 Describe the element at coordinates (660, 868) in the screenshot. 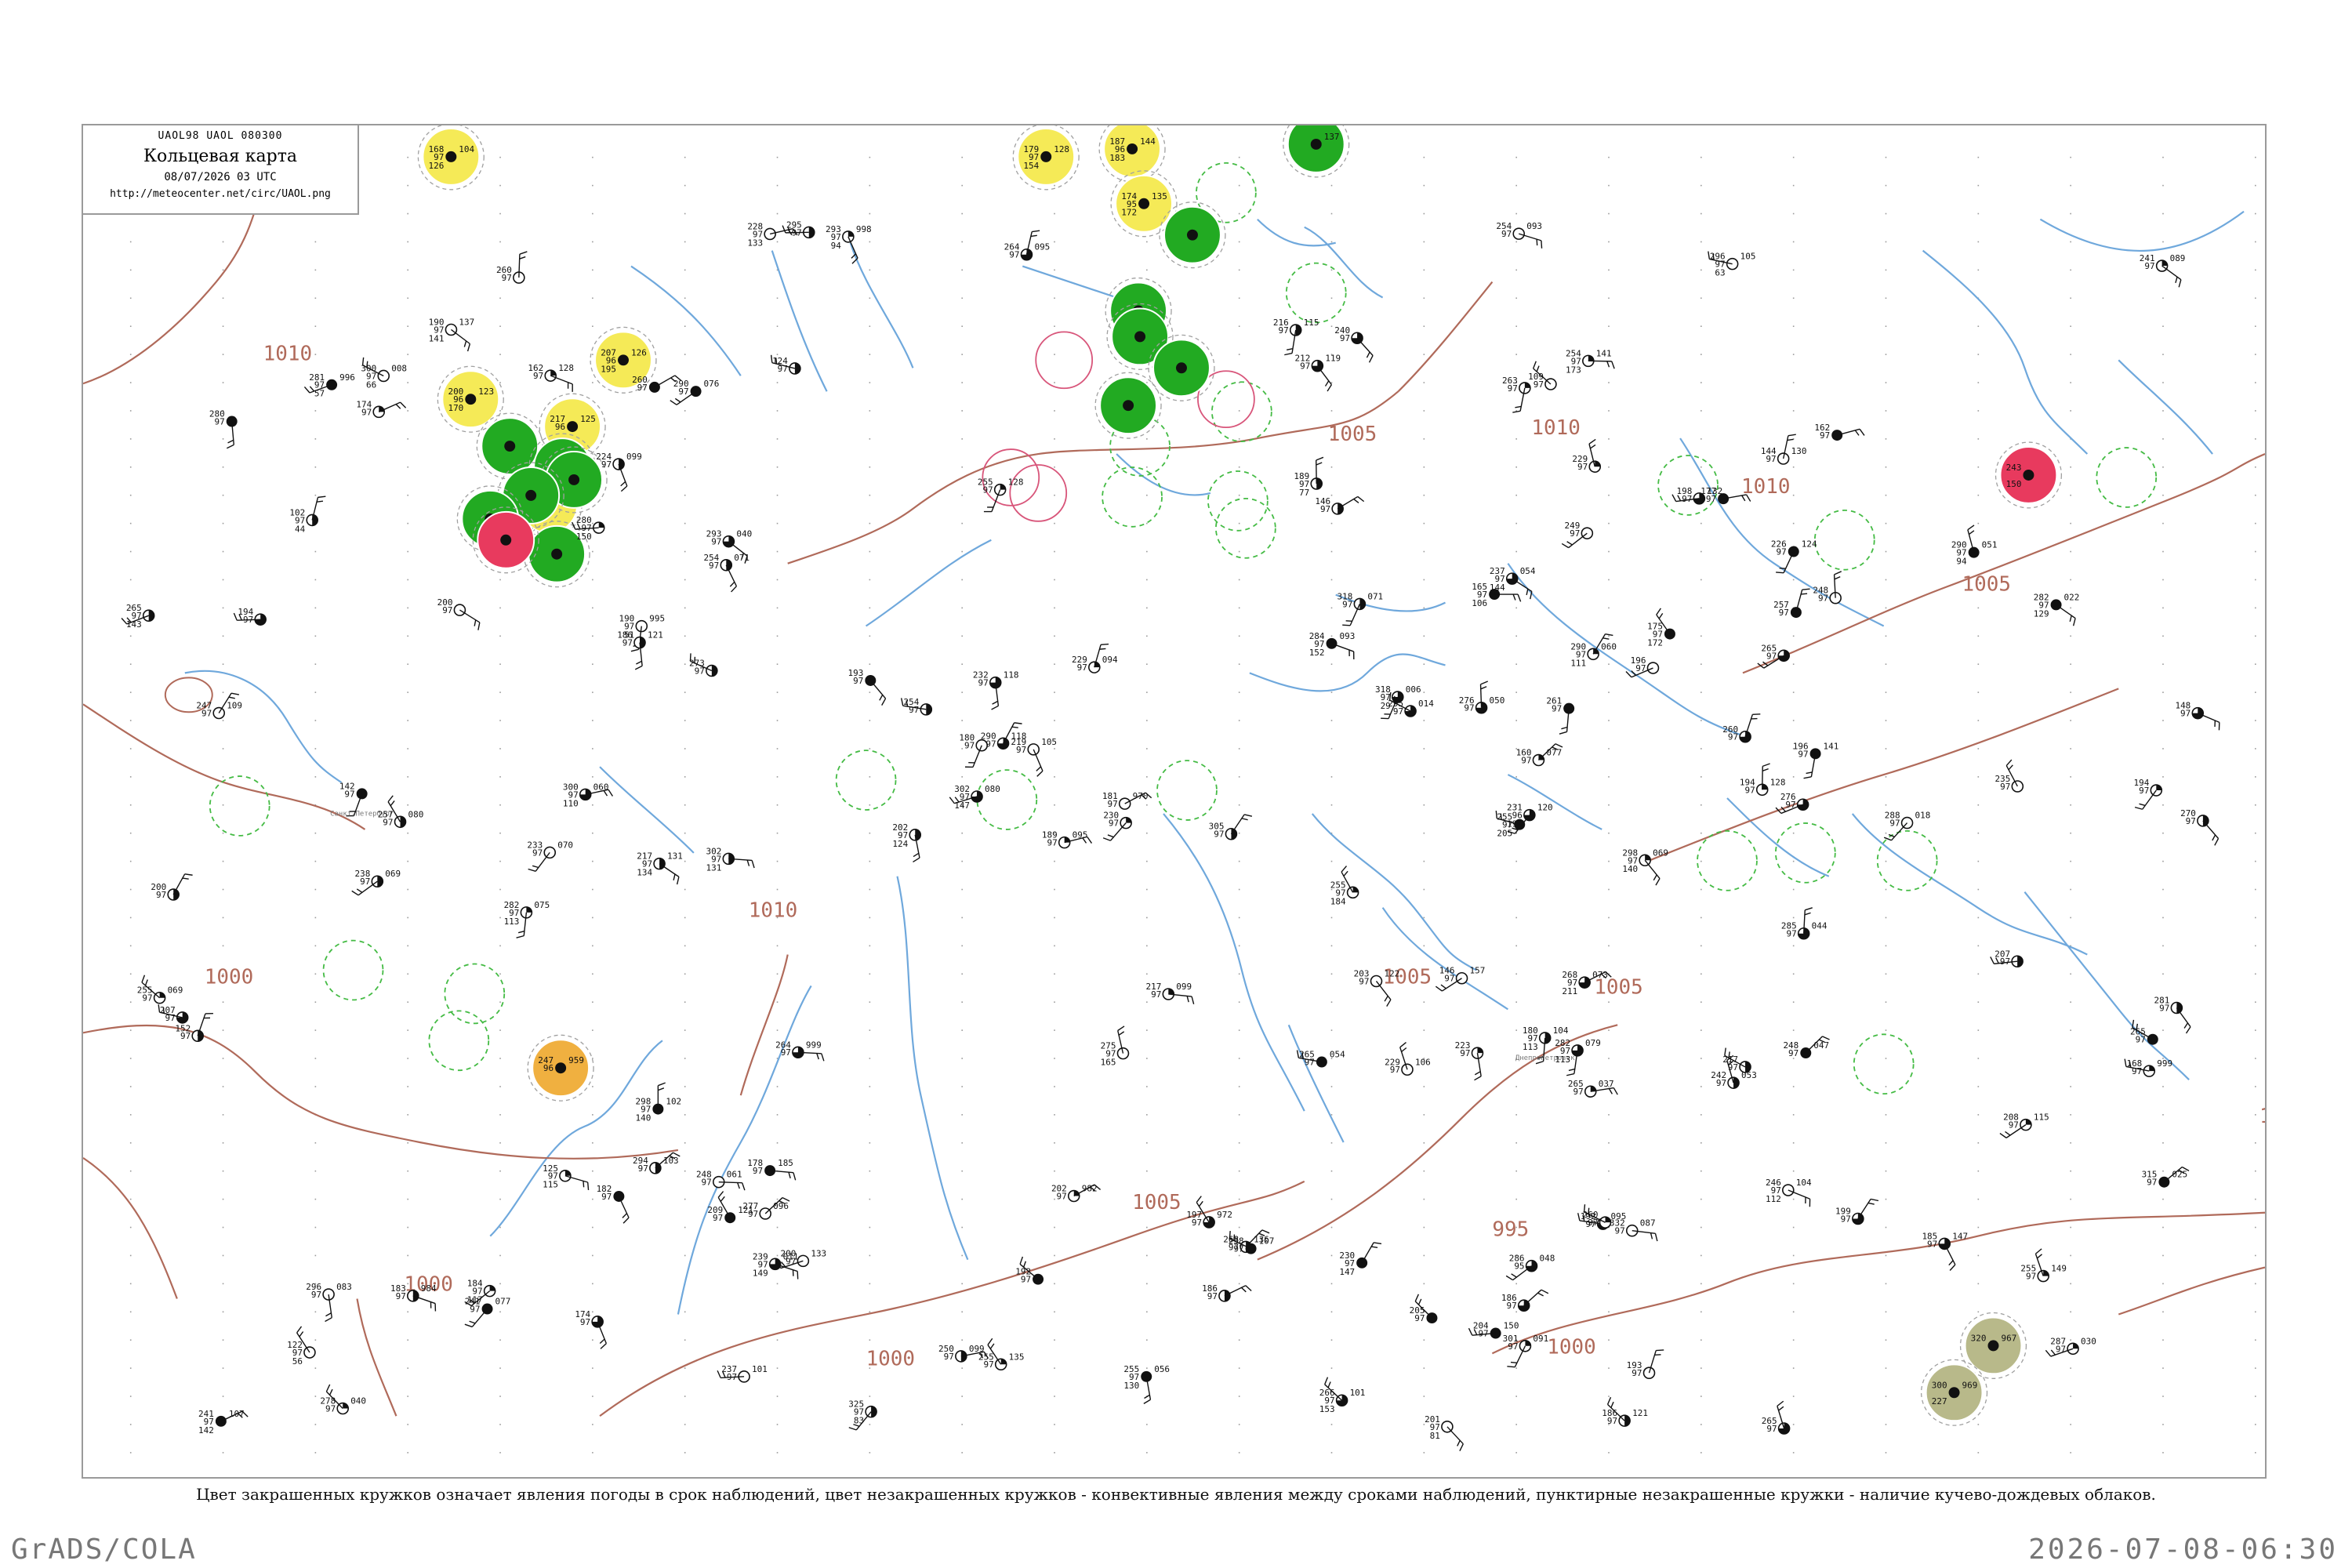

I see `station-plot: 21797134131` at that location.